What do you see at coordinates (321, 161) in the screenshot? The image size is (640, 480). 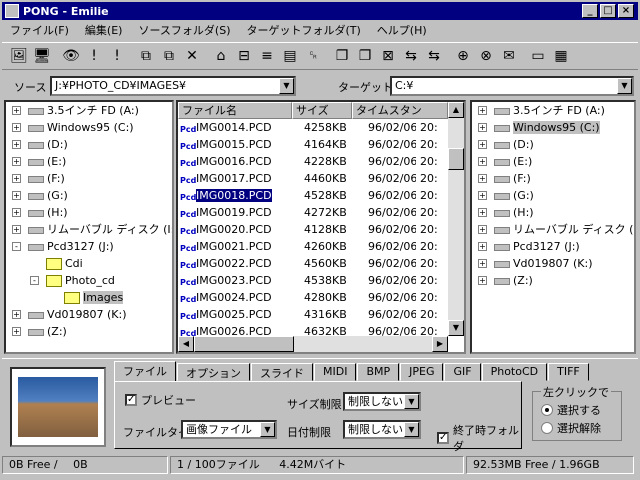 I see `file-row: PcdIMG0016.PCD 4228KB 96/02/06 20:` at bounding box center [321, 161].